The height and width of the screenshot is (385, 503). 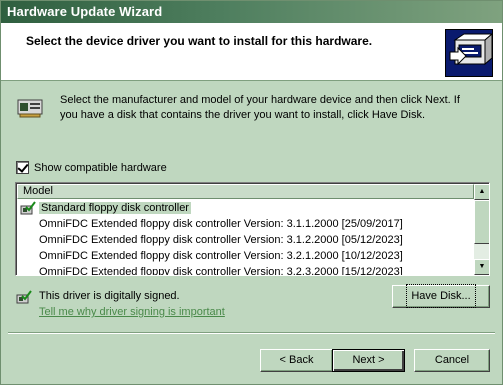 I want to click on list-item-label: Standard floppy disk controller, so click(x=115, y=208).